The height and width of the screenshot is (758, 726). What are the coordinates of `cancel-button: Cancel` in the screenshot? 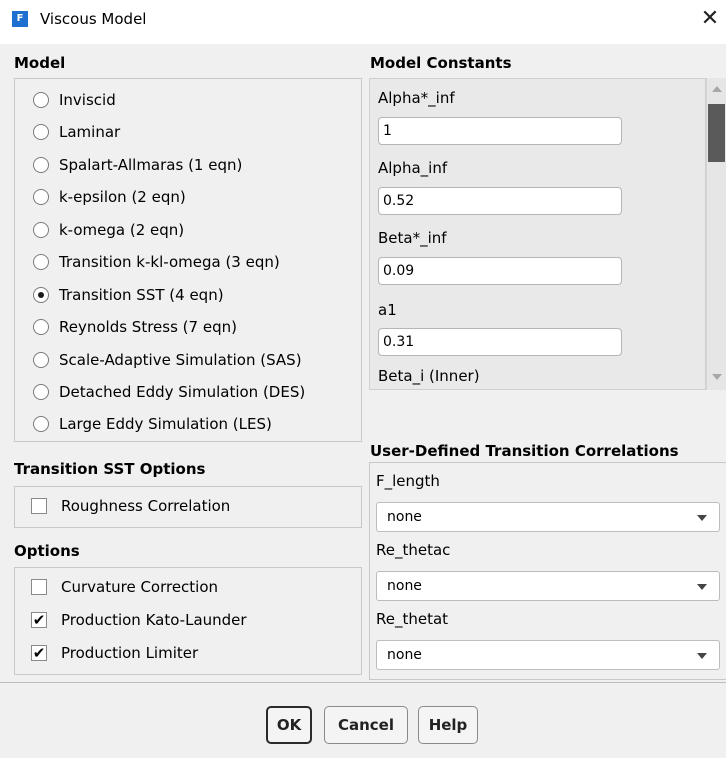 It's located at (366, 725).